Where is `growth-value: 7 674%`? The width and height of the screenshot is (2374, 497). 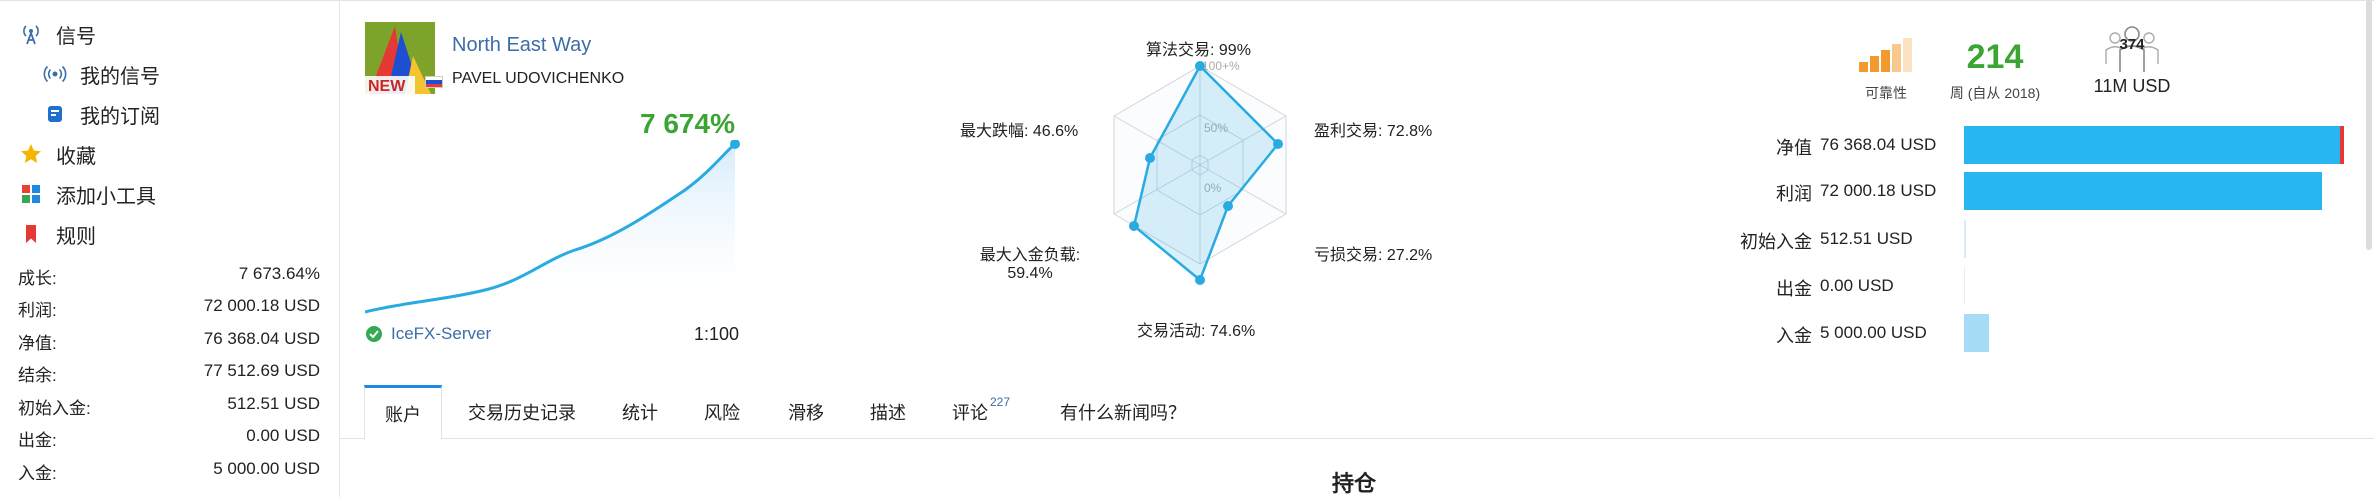 growth-value: 7 674% is located at coordinates (687, 123).